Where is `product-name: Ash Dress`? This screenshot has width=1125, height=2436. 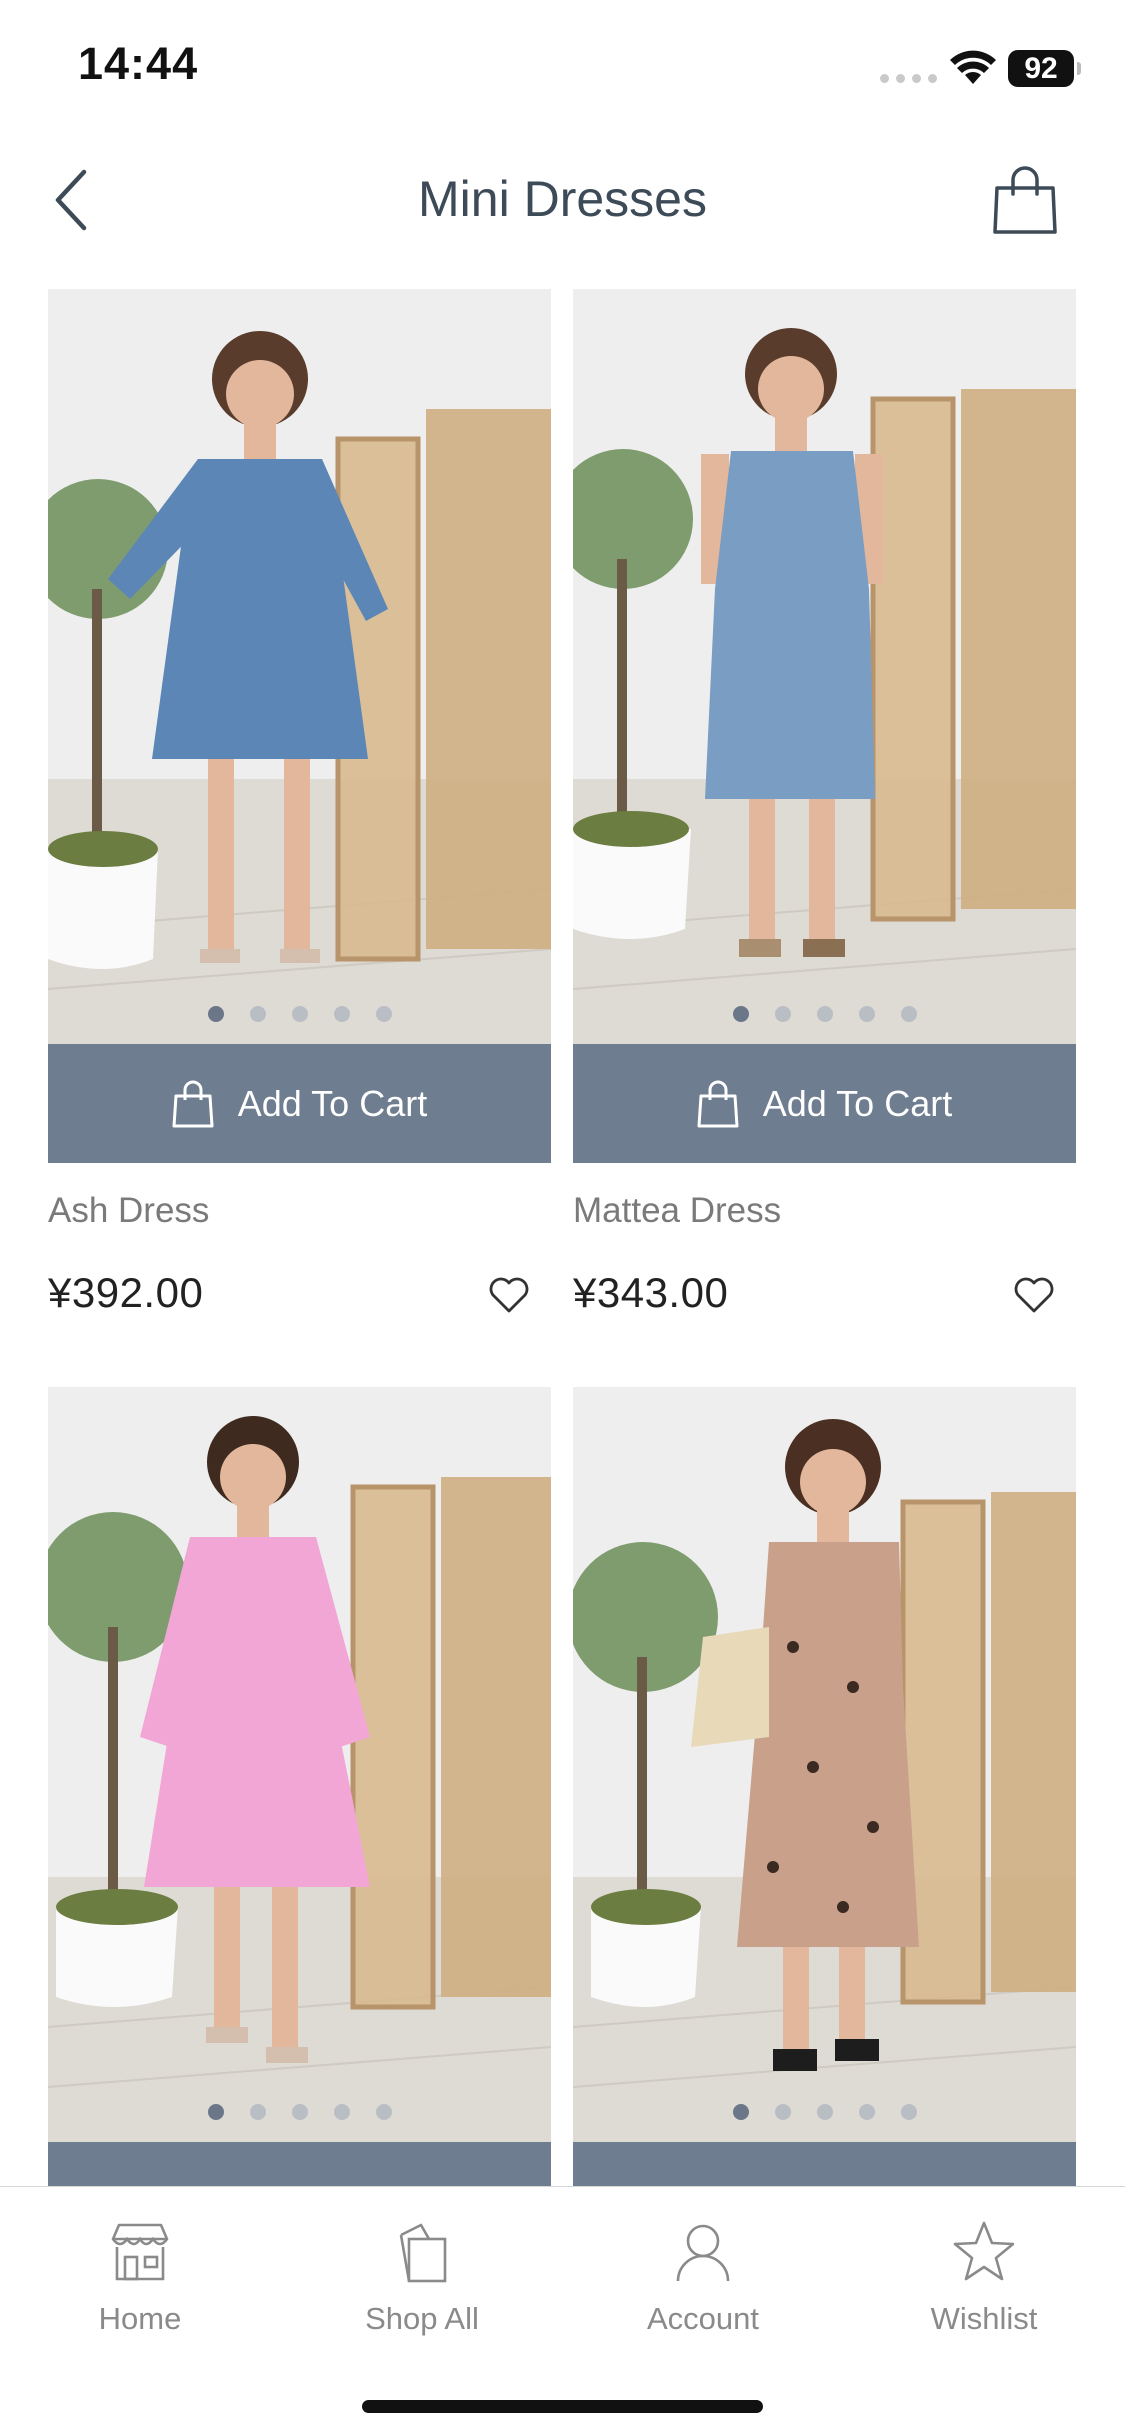
product-name: Ash Dress is located at coordinates (299, 1212).